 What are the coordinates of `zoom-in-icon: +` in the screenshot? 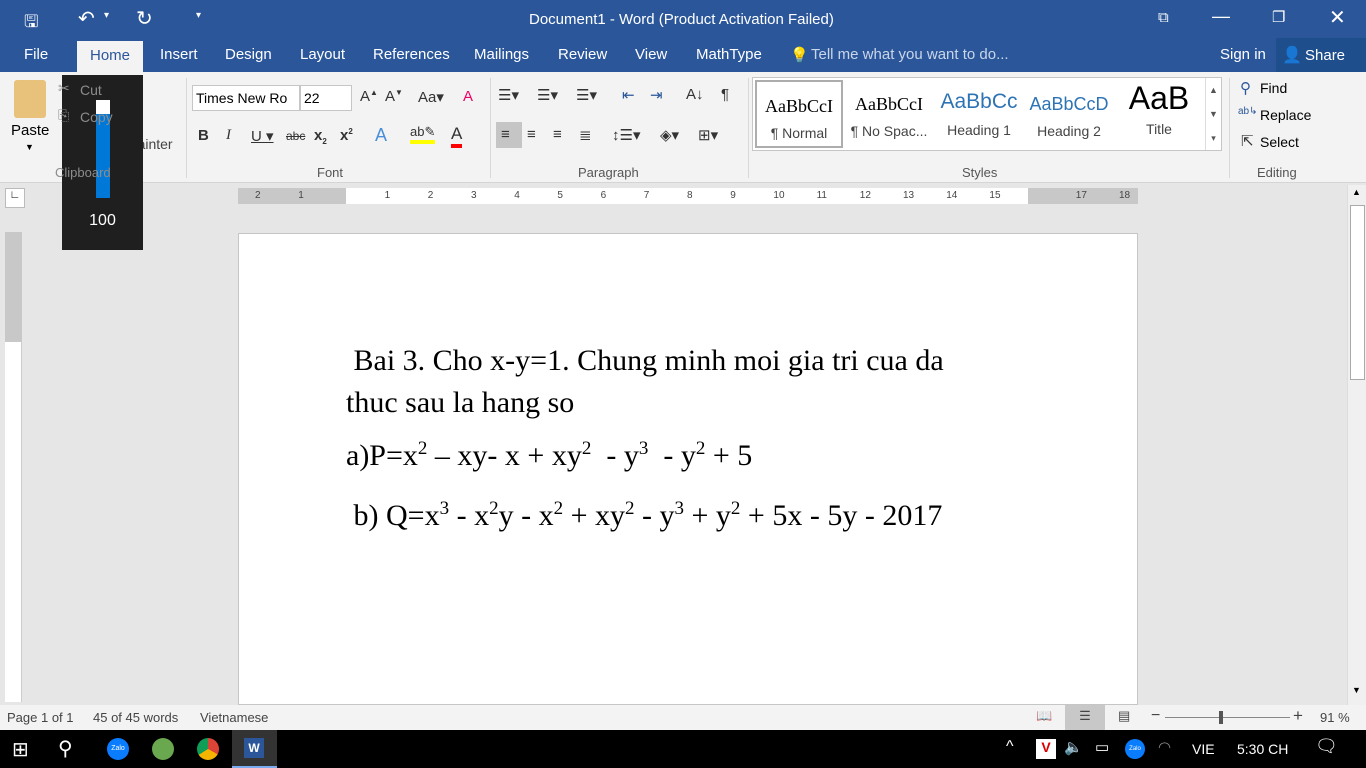 It's located at (1298, 716).